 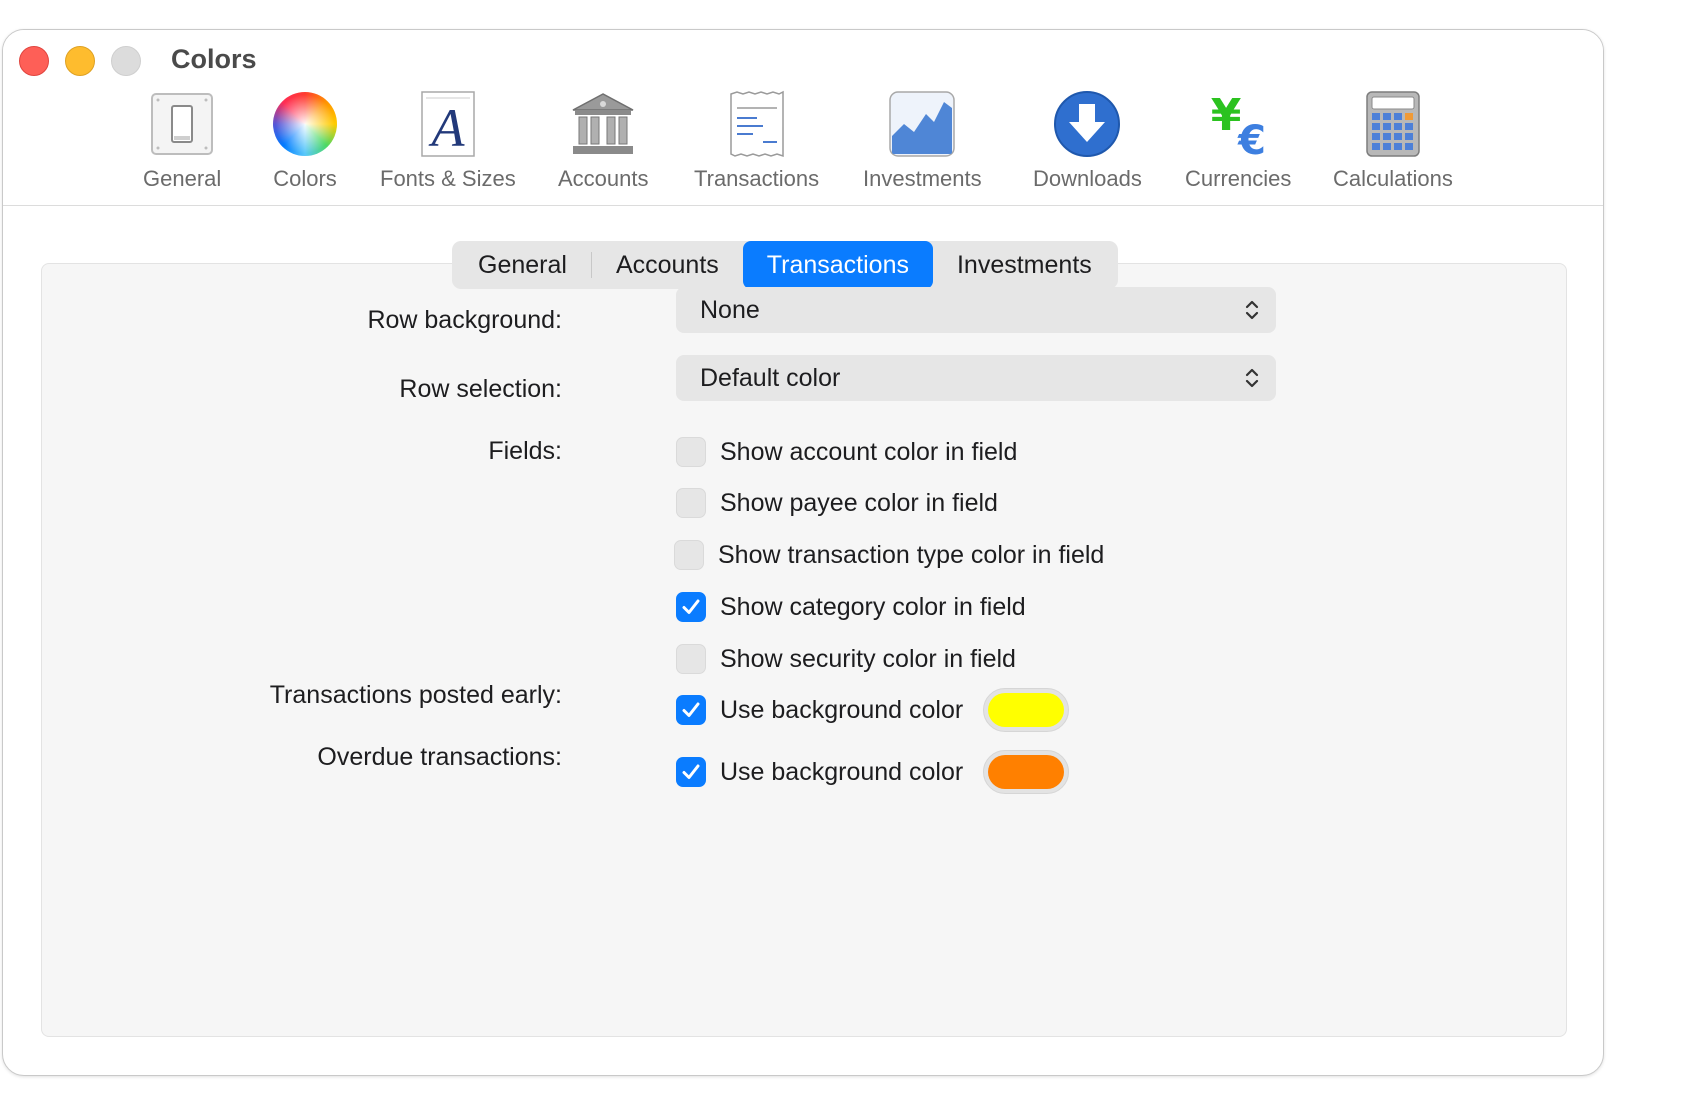 I want to click on row-selection-value: Default color, so click(x=770, y=377).